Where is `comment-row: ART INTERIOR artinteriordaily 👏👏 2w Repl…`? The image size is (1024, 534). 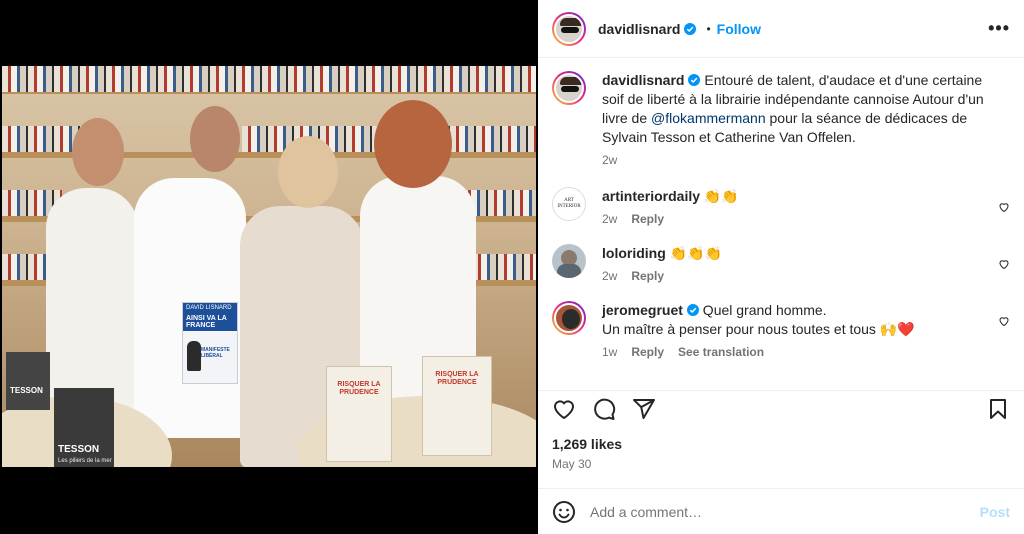 comment-row: ART INTERIOR artinteriordaily 👏👏 2w Repl… is located at coordinates (781, 206).